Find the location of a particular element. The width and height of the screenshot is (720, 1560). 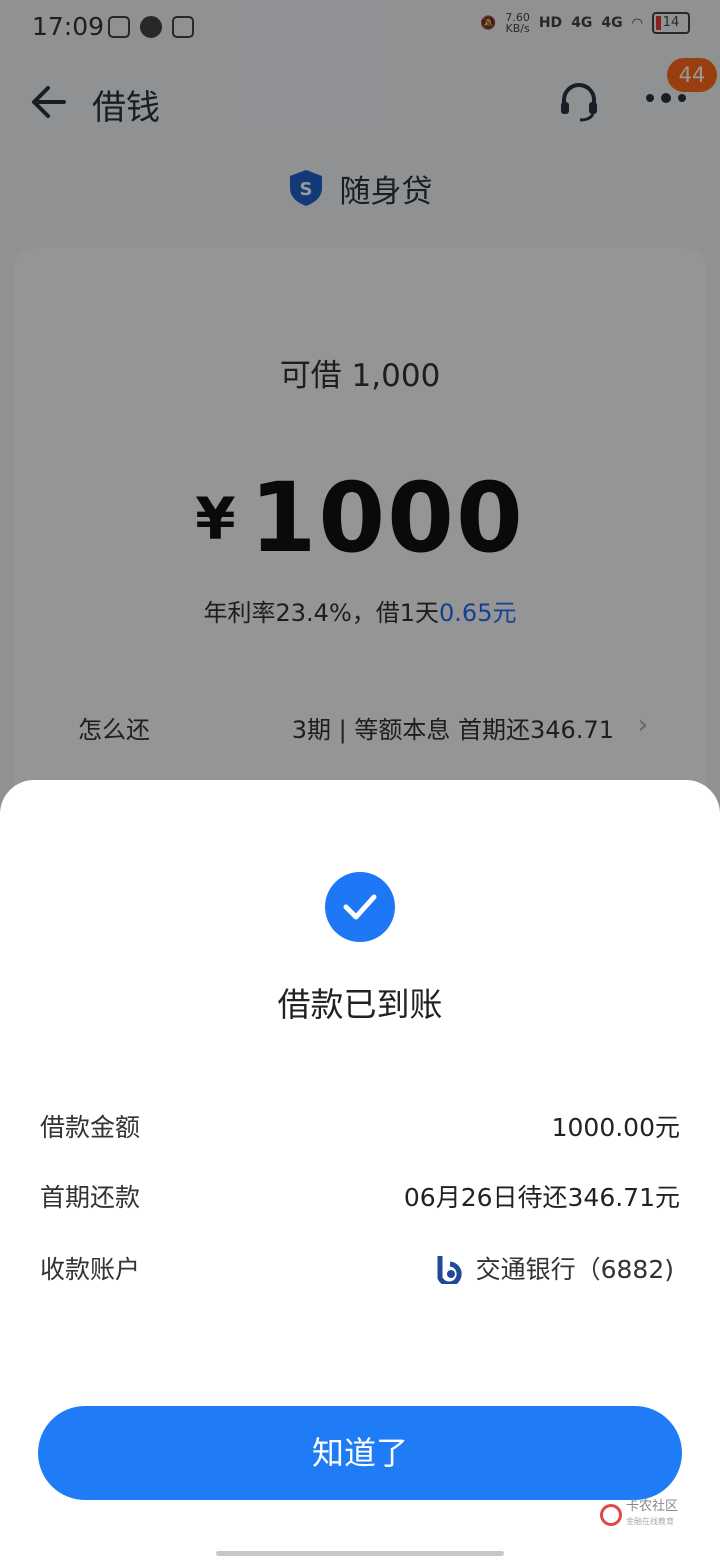

info-row-loan-amount: 借款金额 1000.00元 is located at coordinates (360, 1128).